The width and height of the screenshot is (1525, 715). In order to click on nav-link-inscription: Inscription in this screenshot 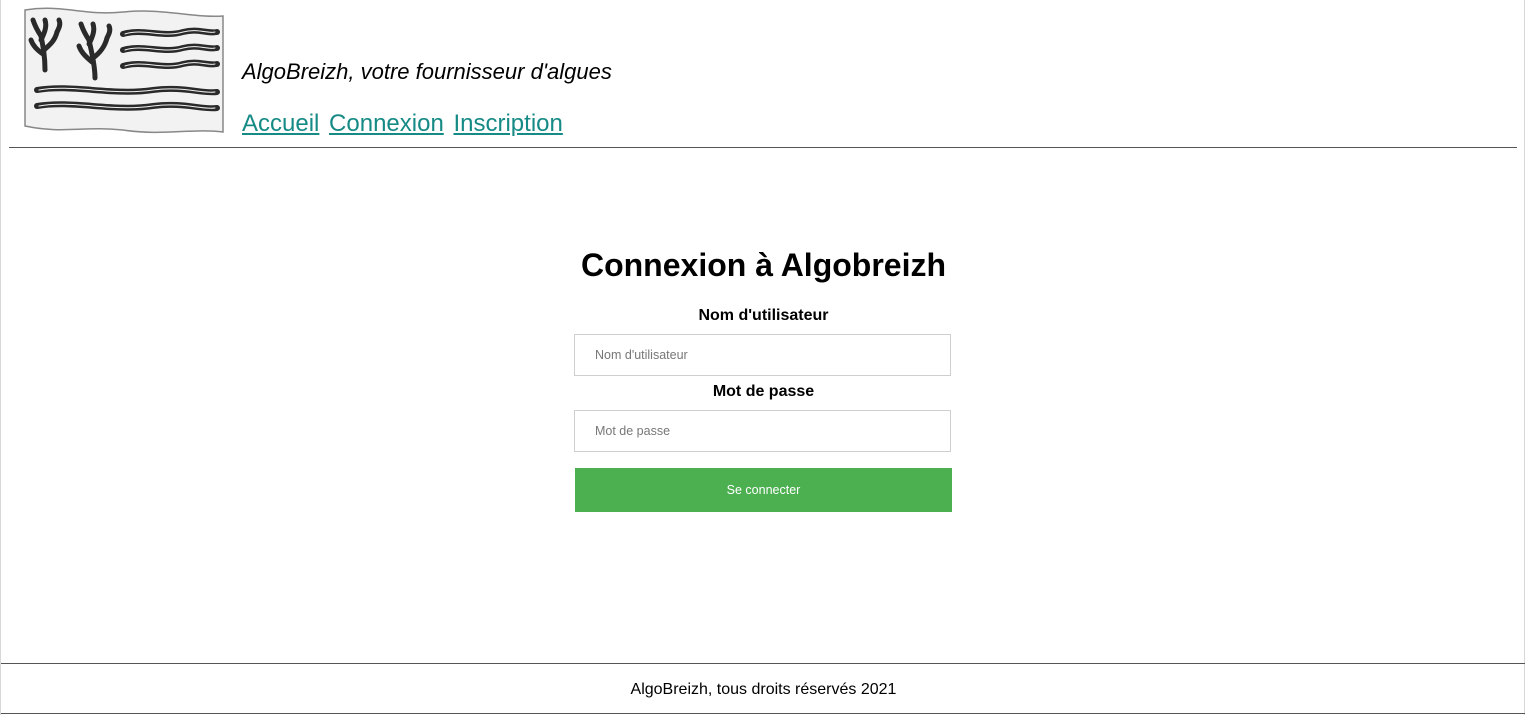, I will do `click(507, 123)`.